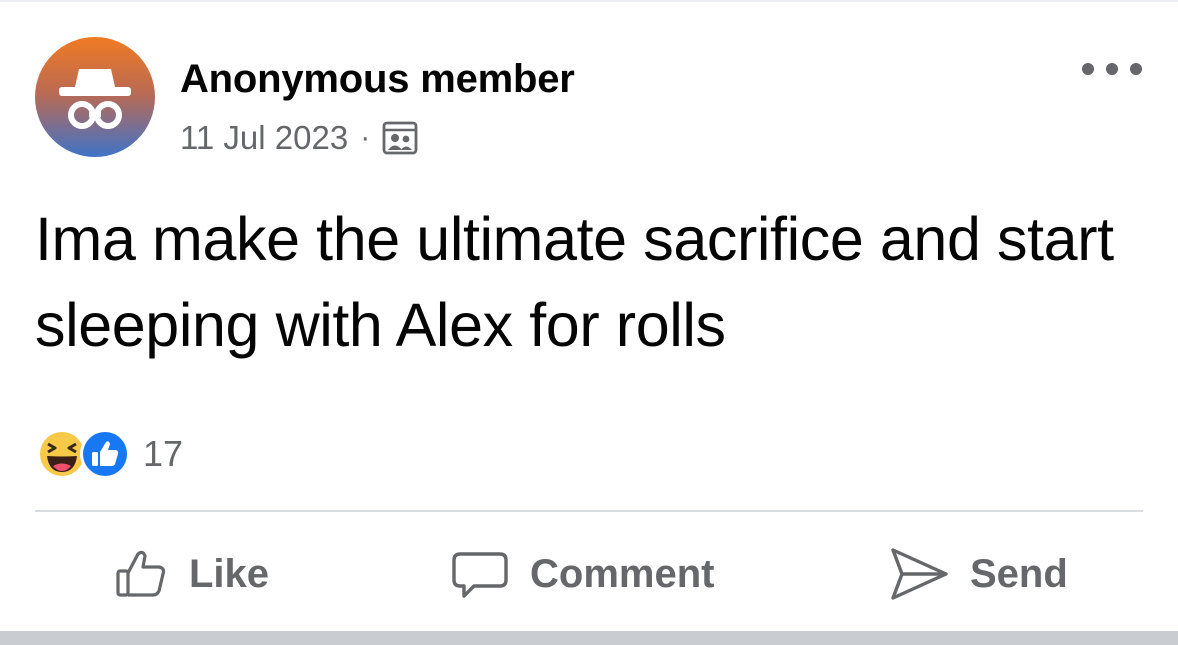 Image resolution: width=1178 pixels, height=645 pixels. I want to click on post-meta: 11 Jul 2023 ·, so click(299, 138).